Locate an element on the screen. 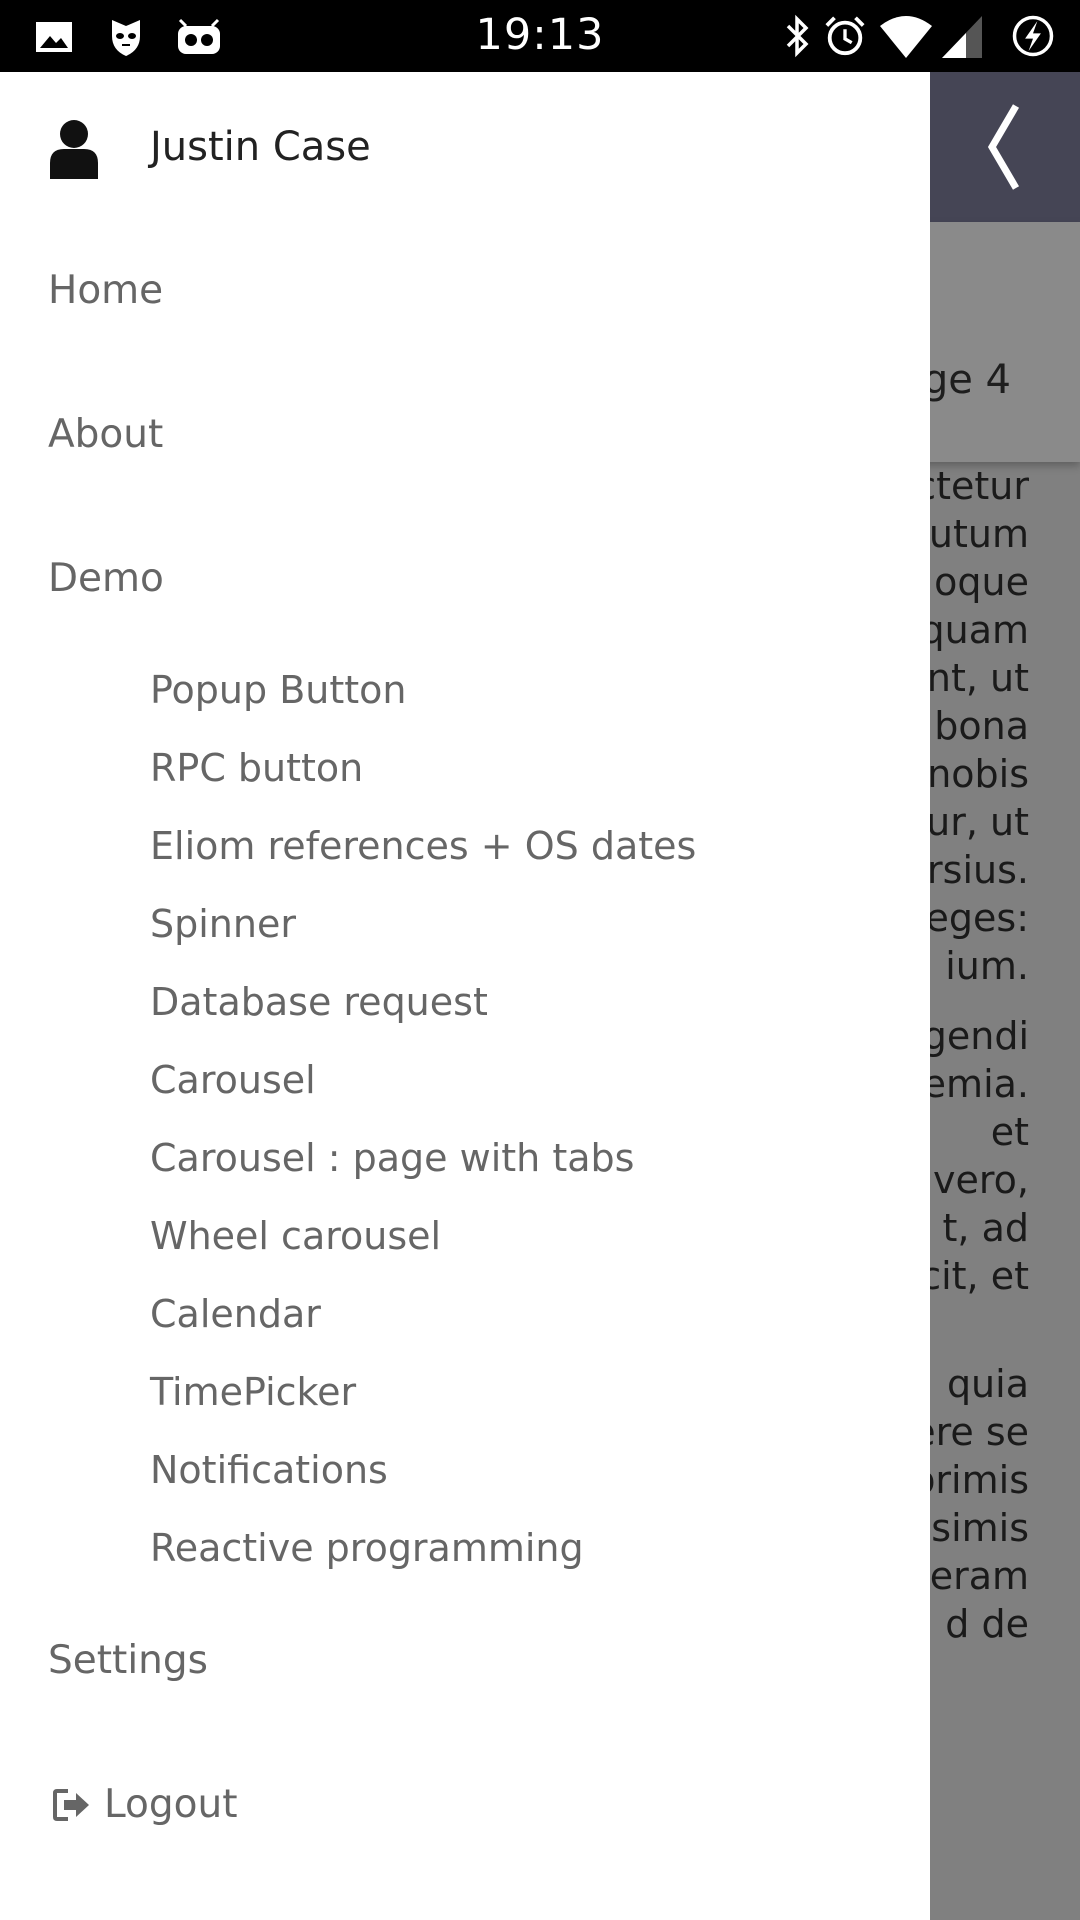 The width and height of the screenshot is (1080, 1920). page-title: ge 4 is located at coordinates (966, 380).